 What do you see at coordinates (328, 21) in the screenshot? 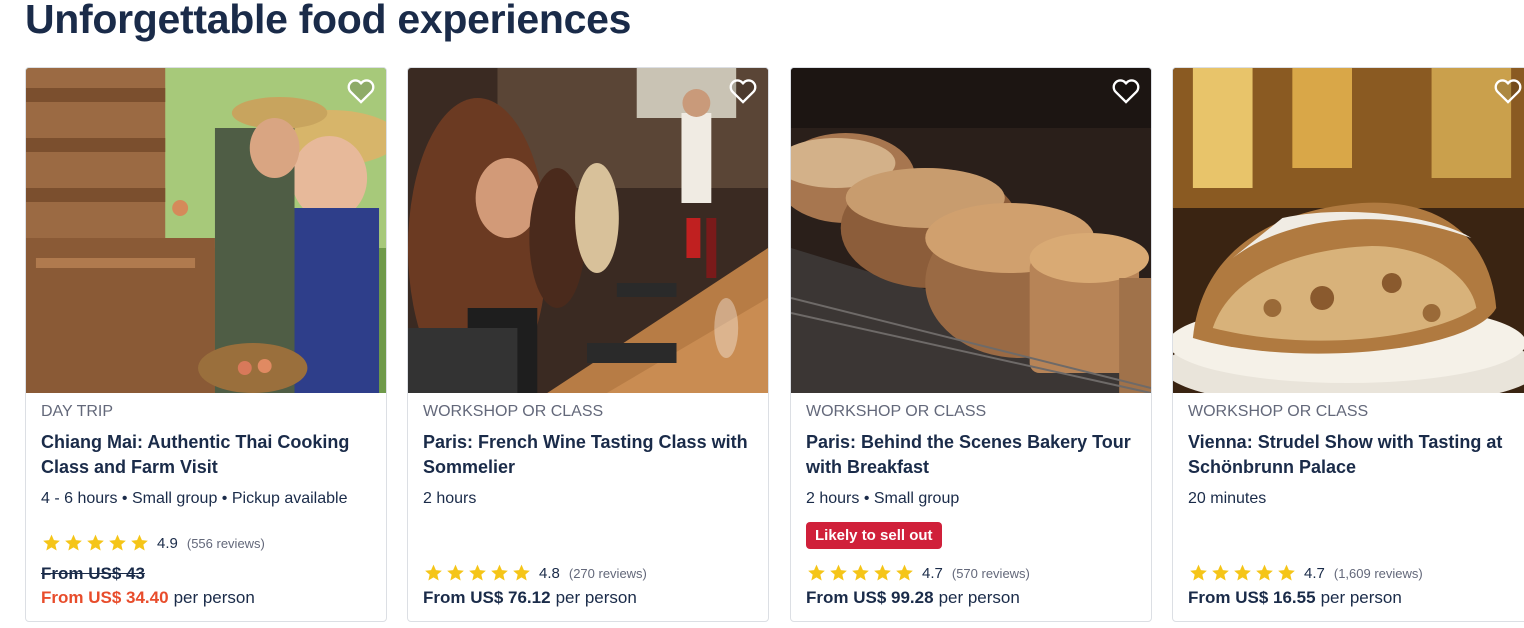
I see `section-title: Unforgettable food experiences` at bounding box center [328, 21].